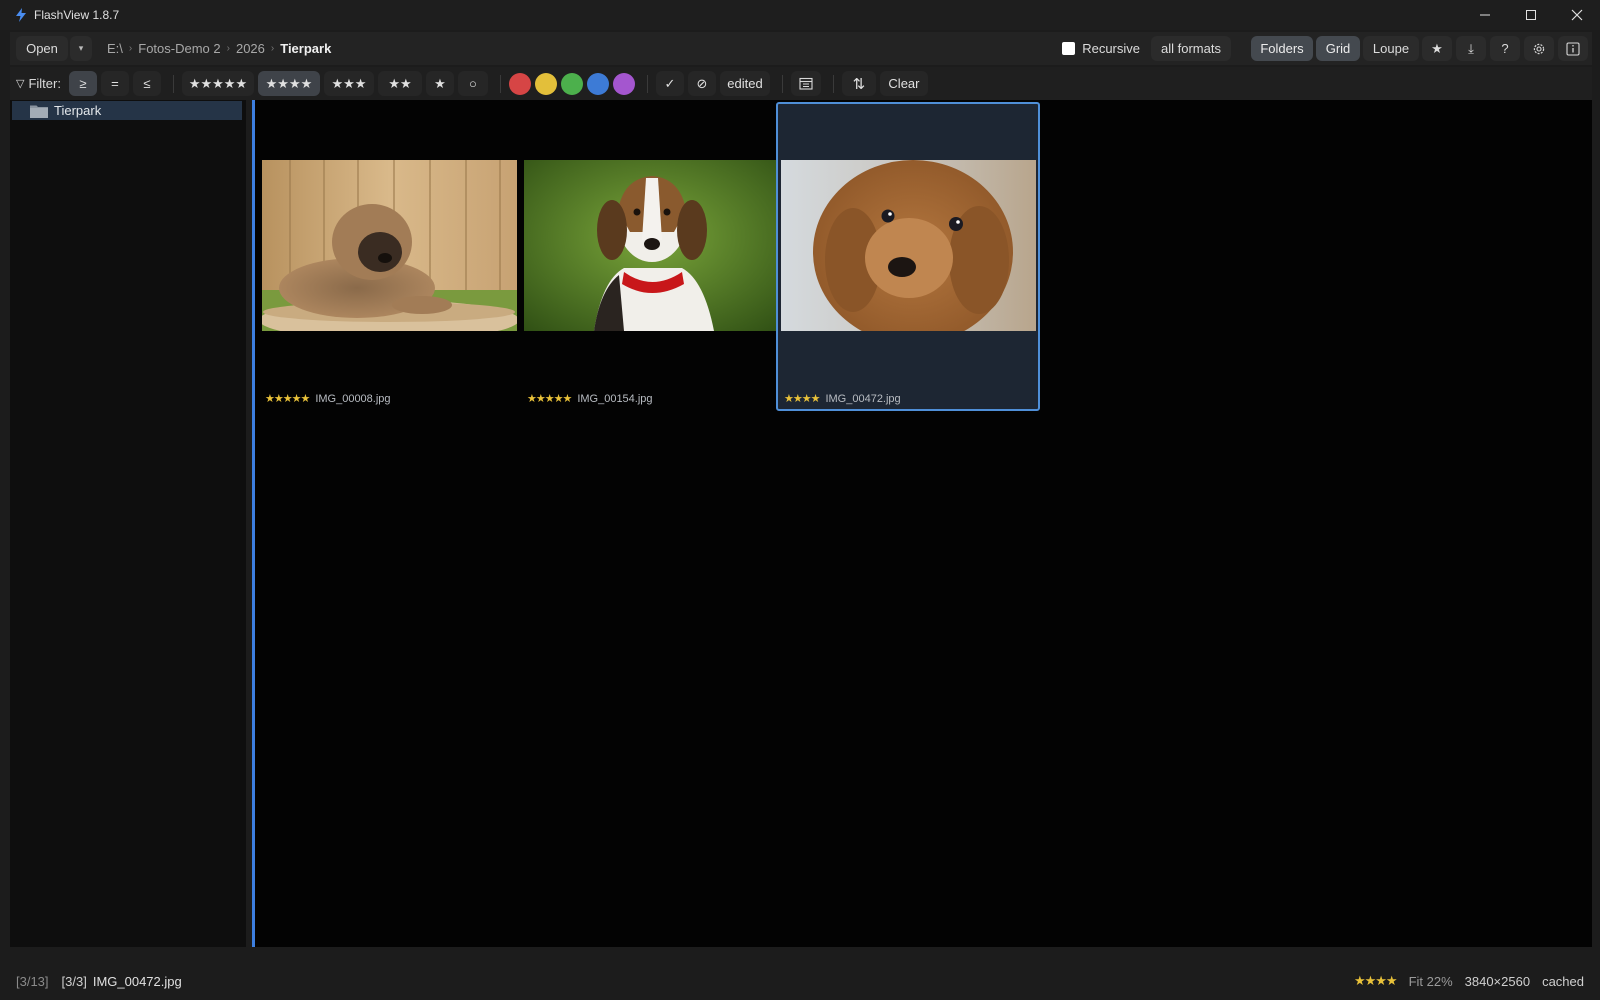 This screenshot has width=1600, height=1000. What do you see at coordinates (20, 84) in the screenshot?
I see `funnel-icon: ▽` at bounding box center [20, 84].